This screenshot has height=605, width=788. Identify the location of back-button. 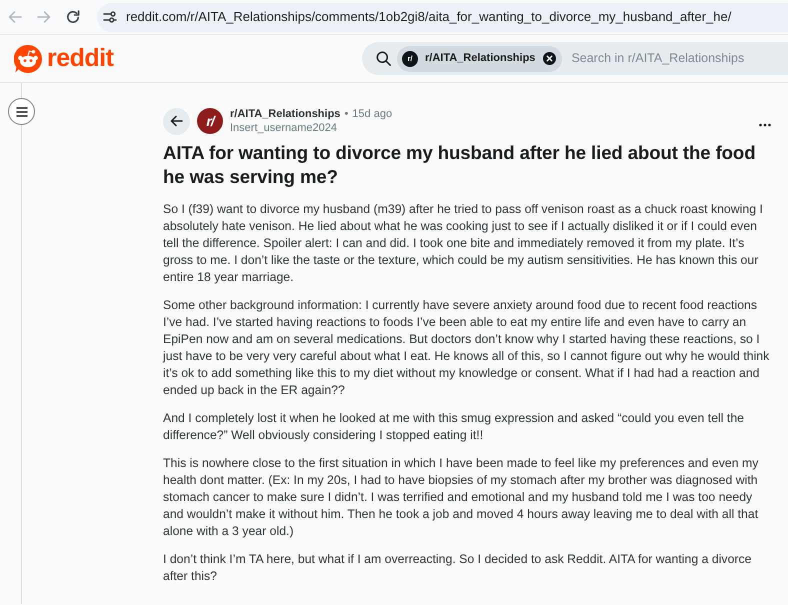
(176, 121).